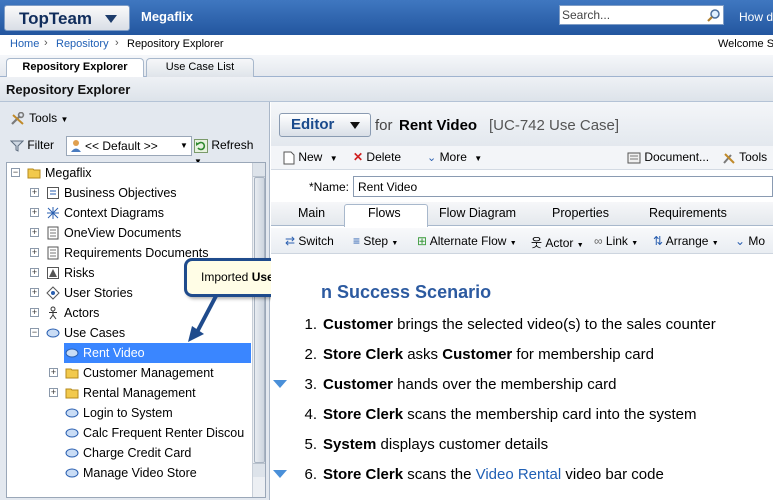  Describe the element at coordinates (41, 145) in the screenshot. I see `filter-label: Filter` at that location.